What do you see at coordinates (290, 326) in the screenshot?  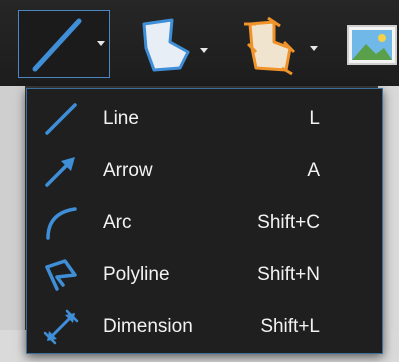 I see `menu-item-shortcut: Shift+L` at bounding box center [290, 326].